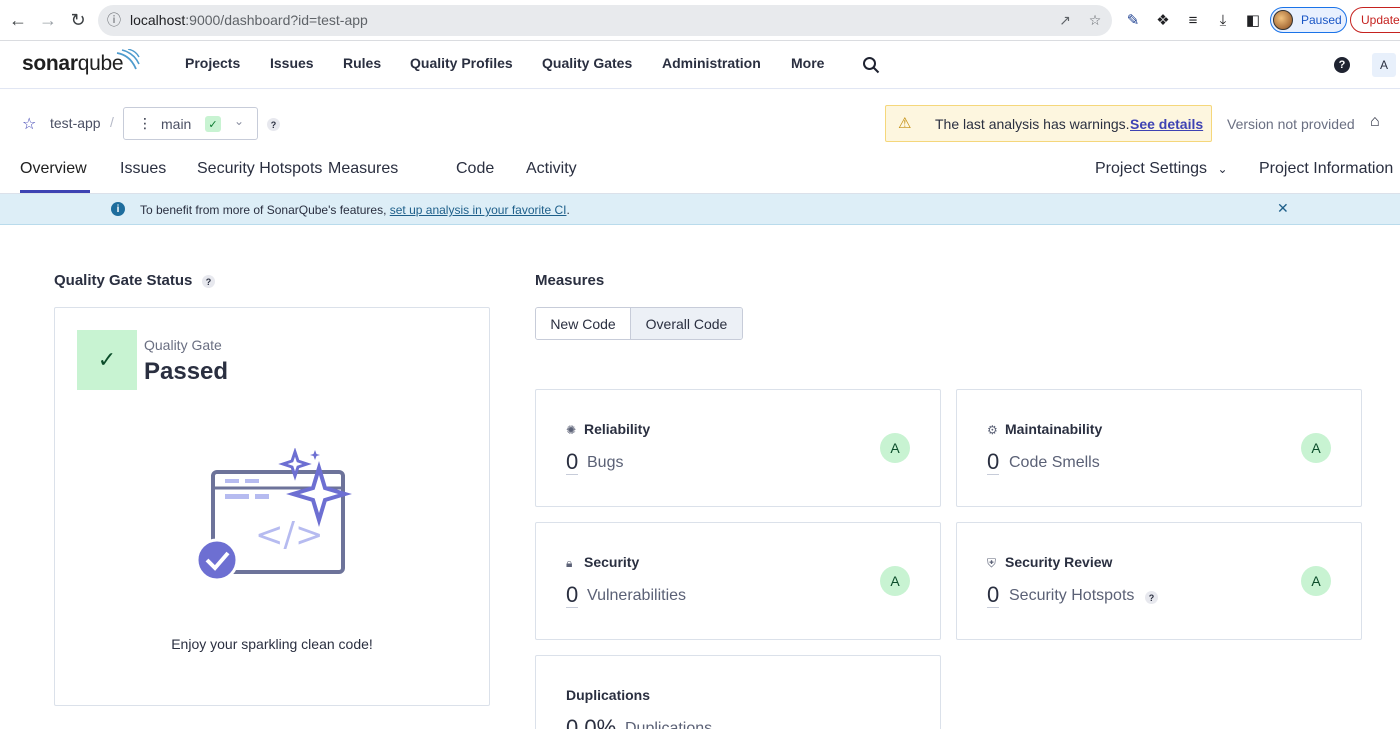  I want to click on code-smells-count: 0, so click(993, 462).